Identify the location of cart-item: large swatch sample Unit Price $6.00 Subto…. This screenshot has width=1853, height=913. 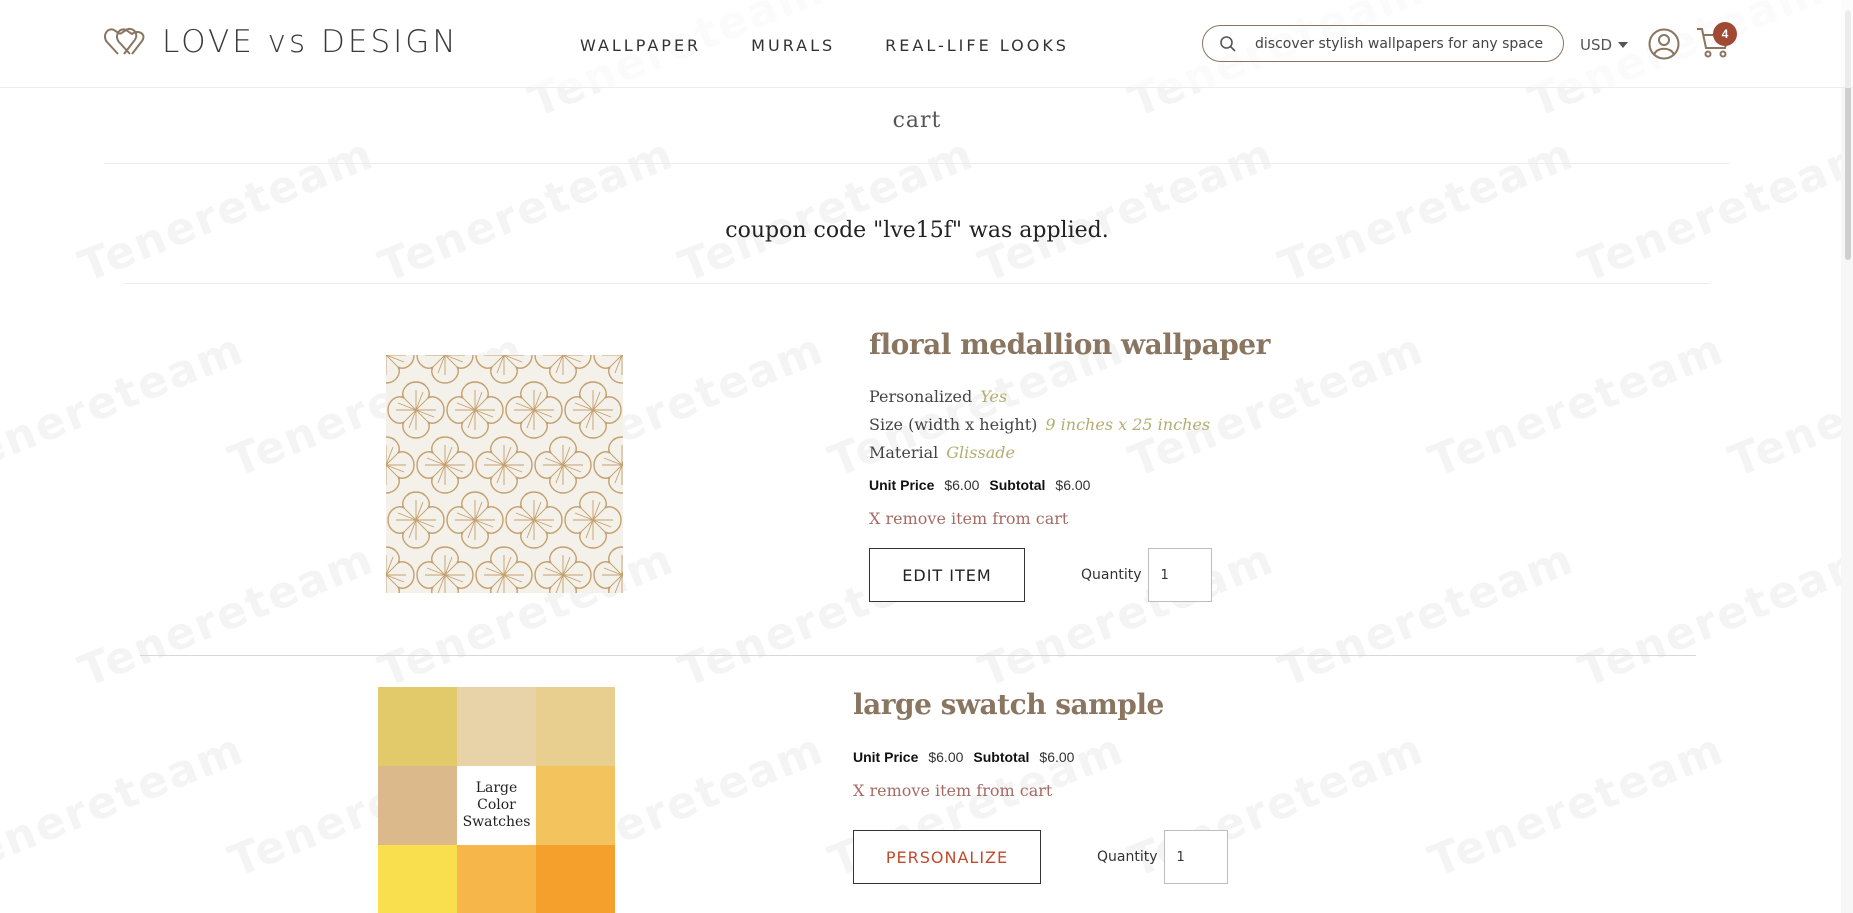
(1040, 786).